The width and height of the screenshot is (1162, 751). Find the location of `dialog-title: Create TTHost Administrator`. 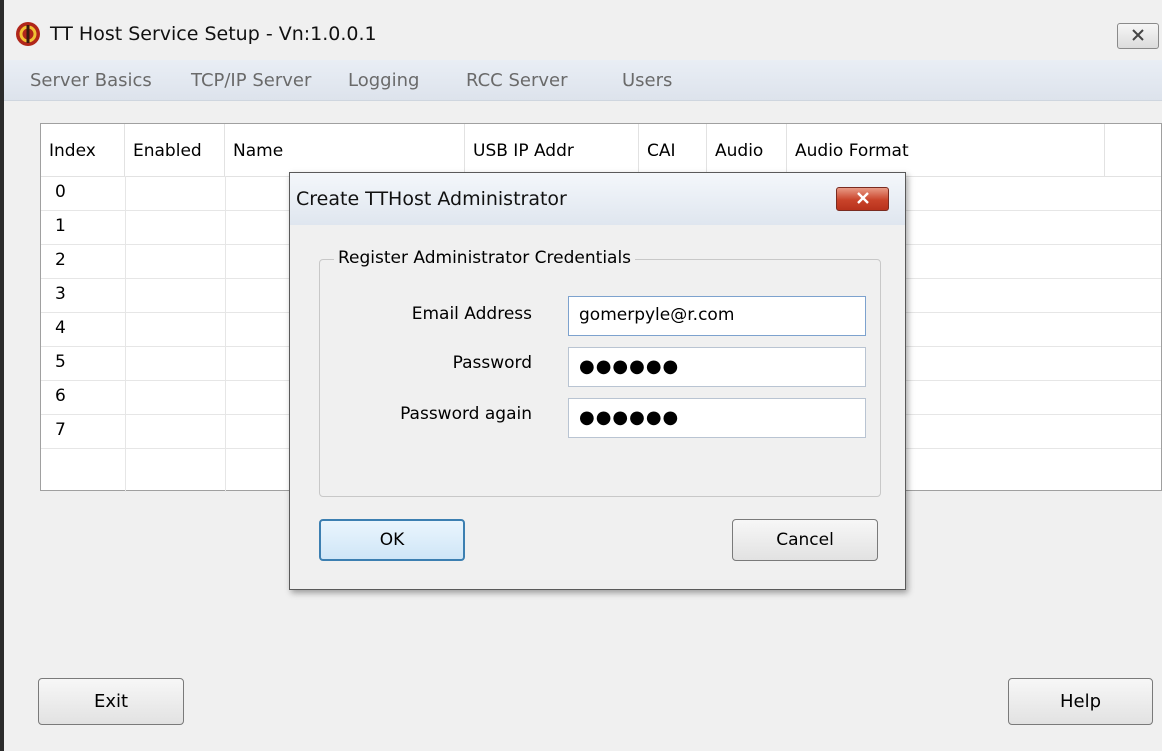

dialog-title: Create TTHost Administrator is located at coordinates (431, 199).